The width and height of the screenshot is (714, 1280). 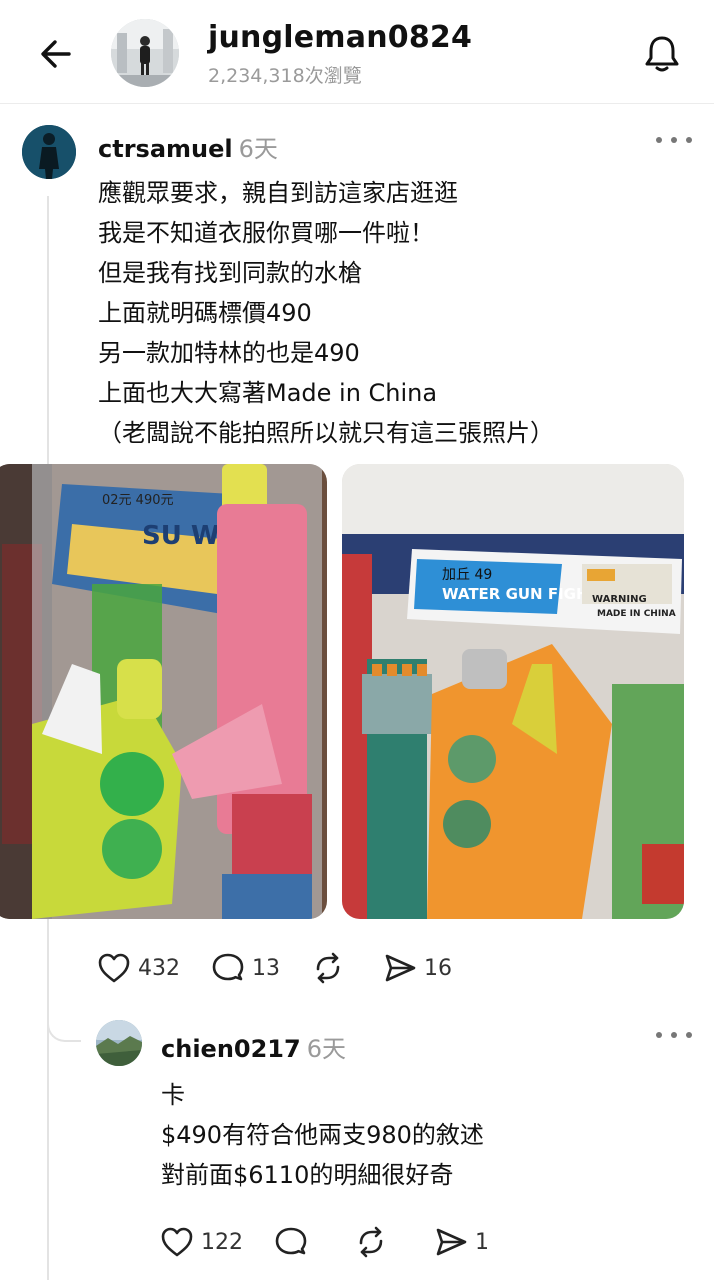 What do you see at coordinates (340, 37) in the screenshot?
I see `page-title: jungleman0824` at bounding box center [340, 37].